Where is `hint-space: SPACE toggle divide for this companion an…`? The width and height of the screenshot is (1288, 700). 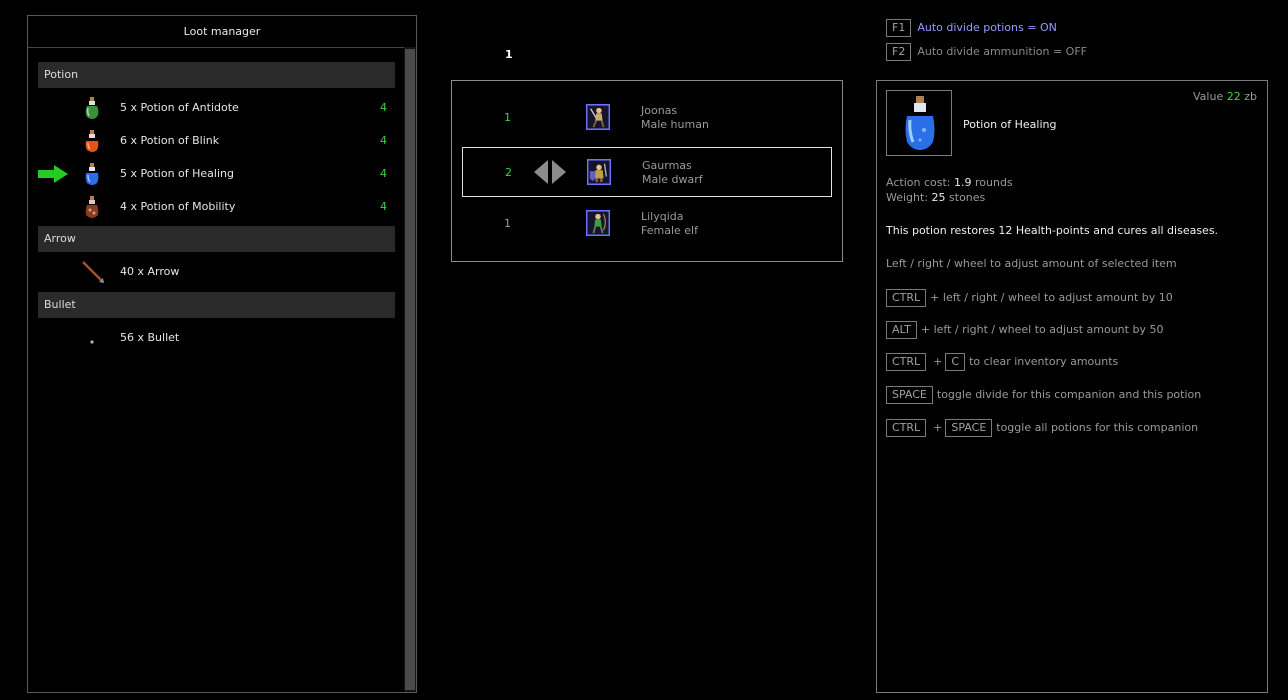
hint-space: SPACE toggle divide for this companion an… is located at coordinates (1043, 395).